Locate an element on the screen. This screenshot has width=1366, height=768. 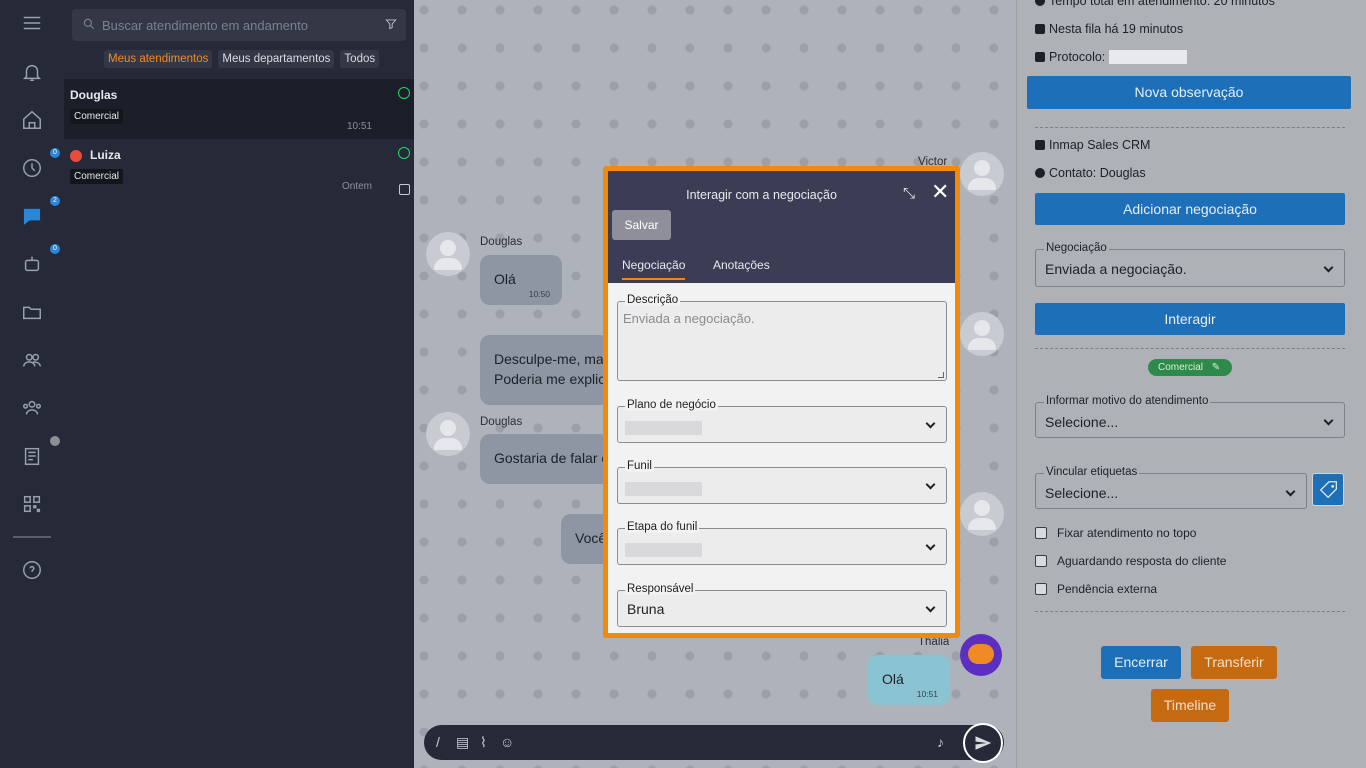
tag-icon is located at coordinates (1328, 490).